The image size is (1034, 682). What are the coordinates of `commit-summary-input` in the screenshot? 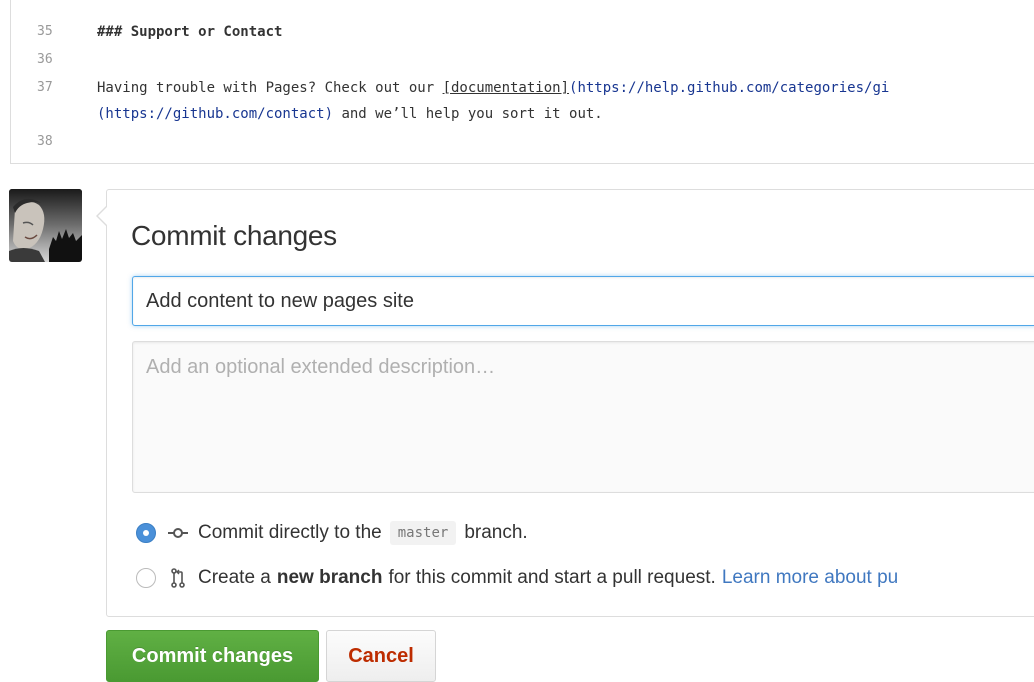 It's located at (583, 301).